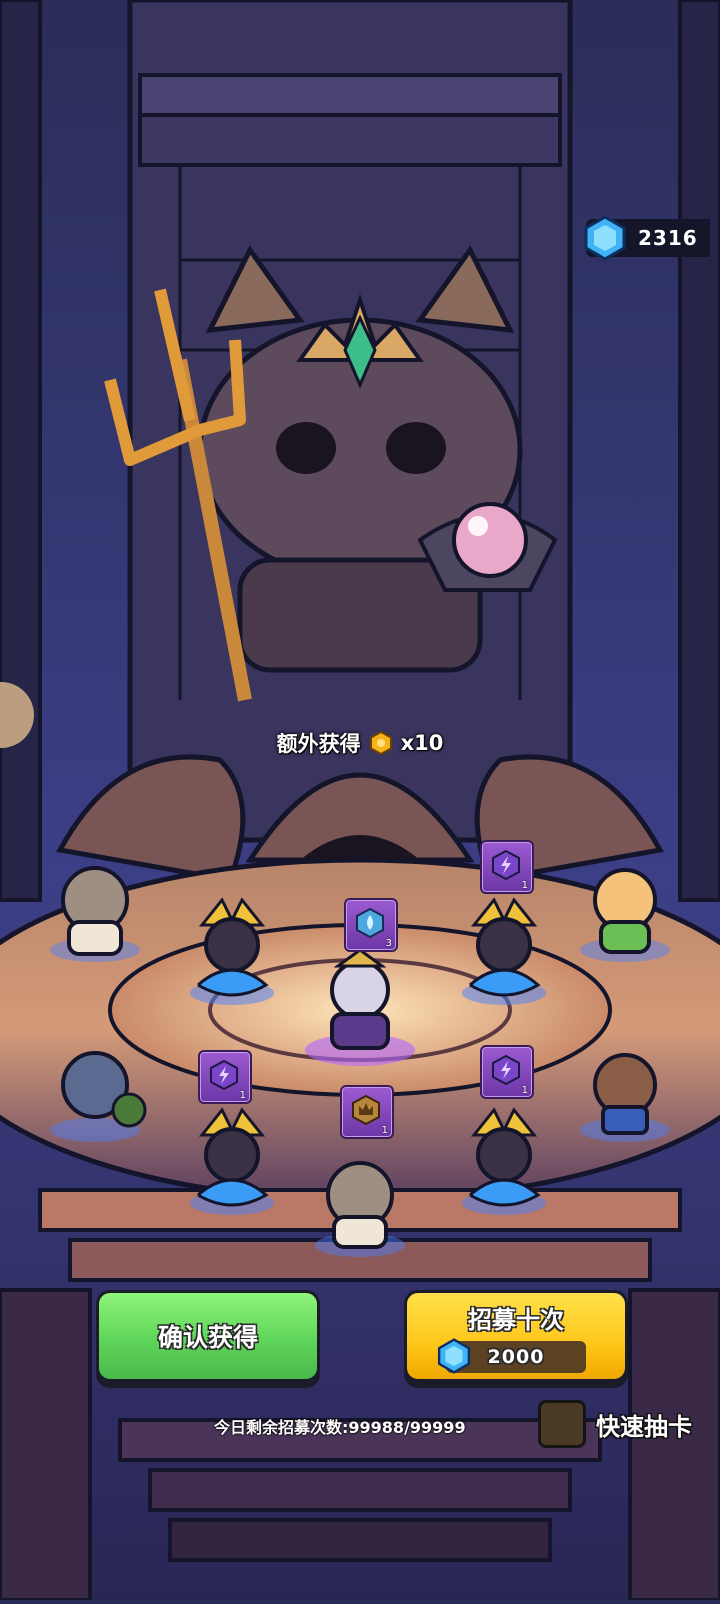 The height and width of the screenshot is (1604, 720). I want to click on bonus-label: 额外获得, so click(318, 744).